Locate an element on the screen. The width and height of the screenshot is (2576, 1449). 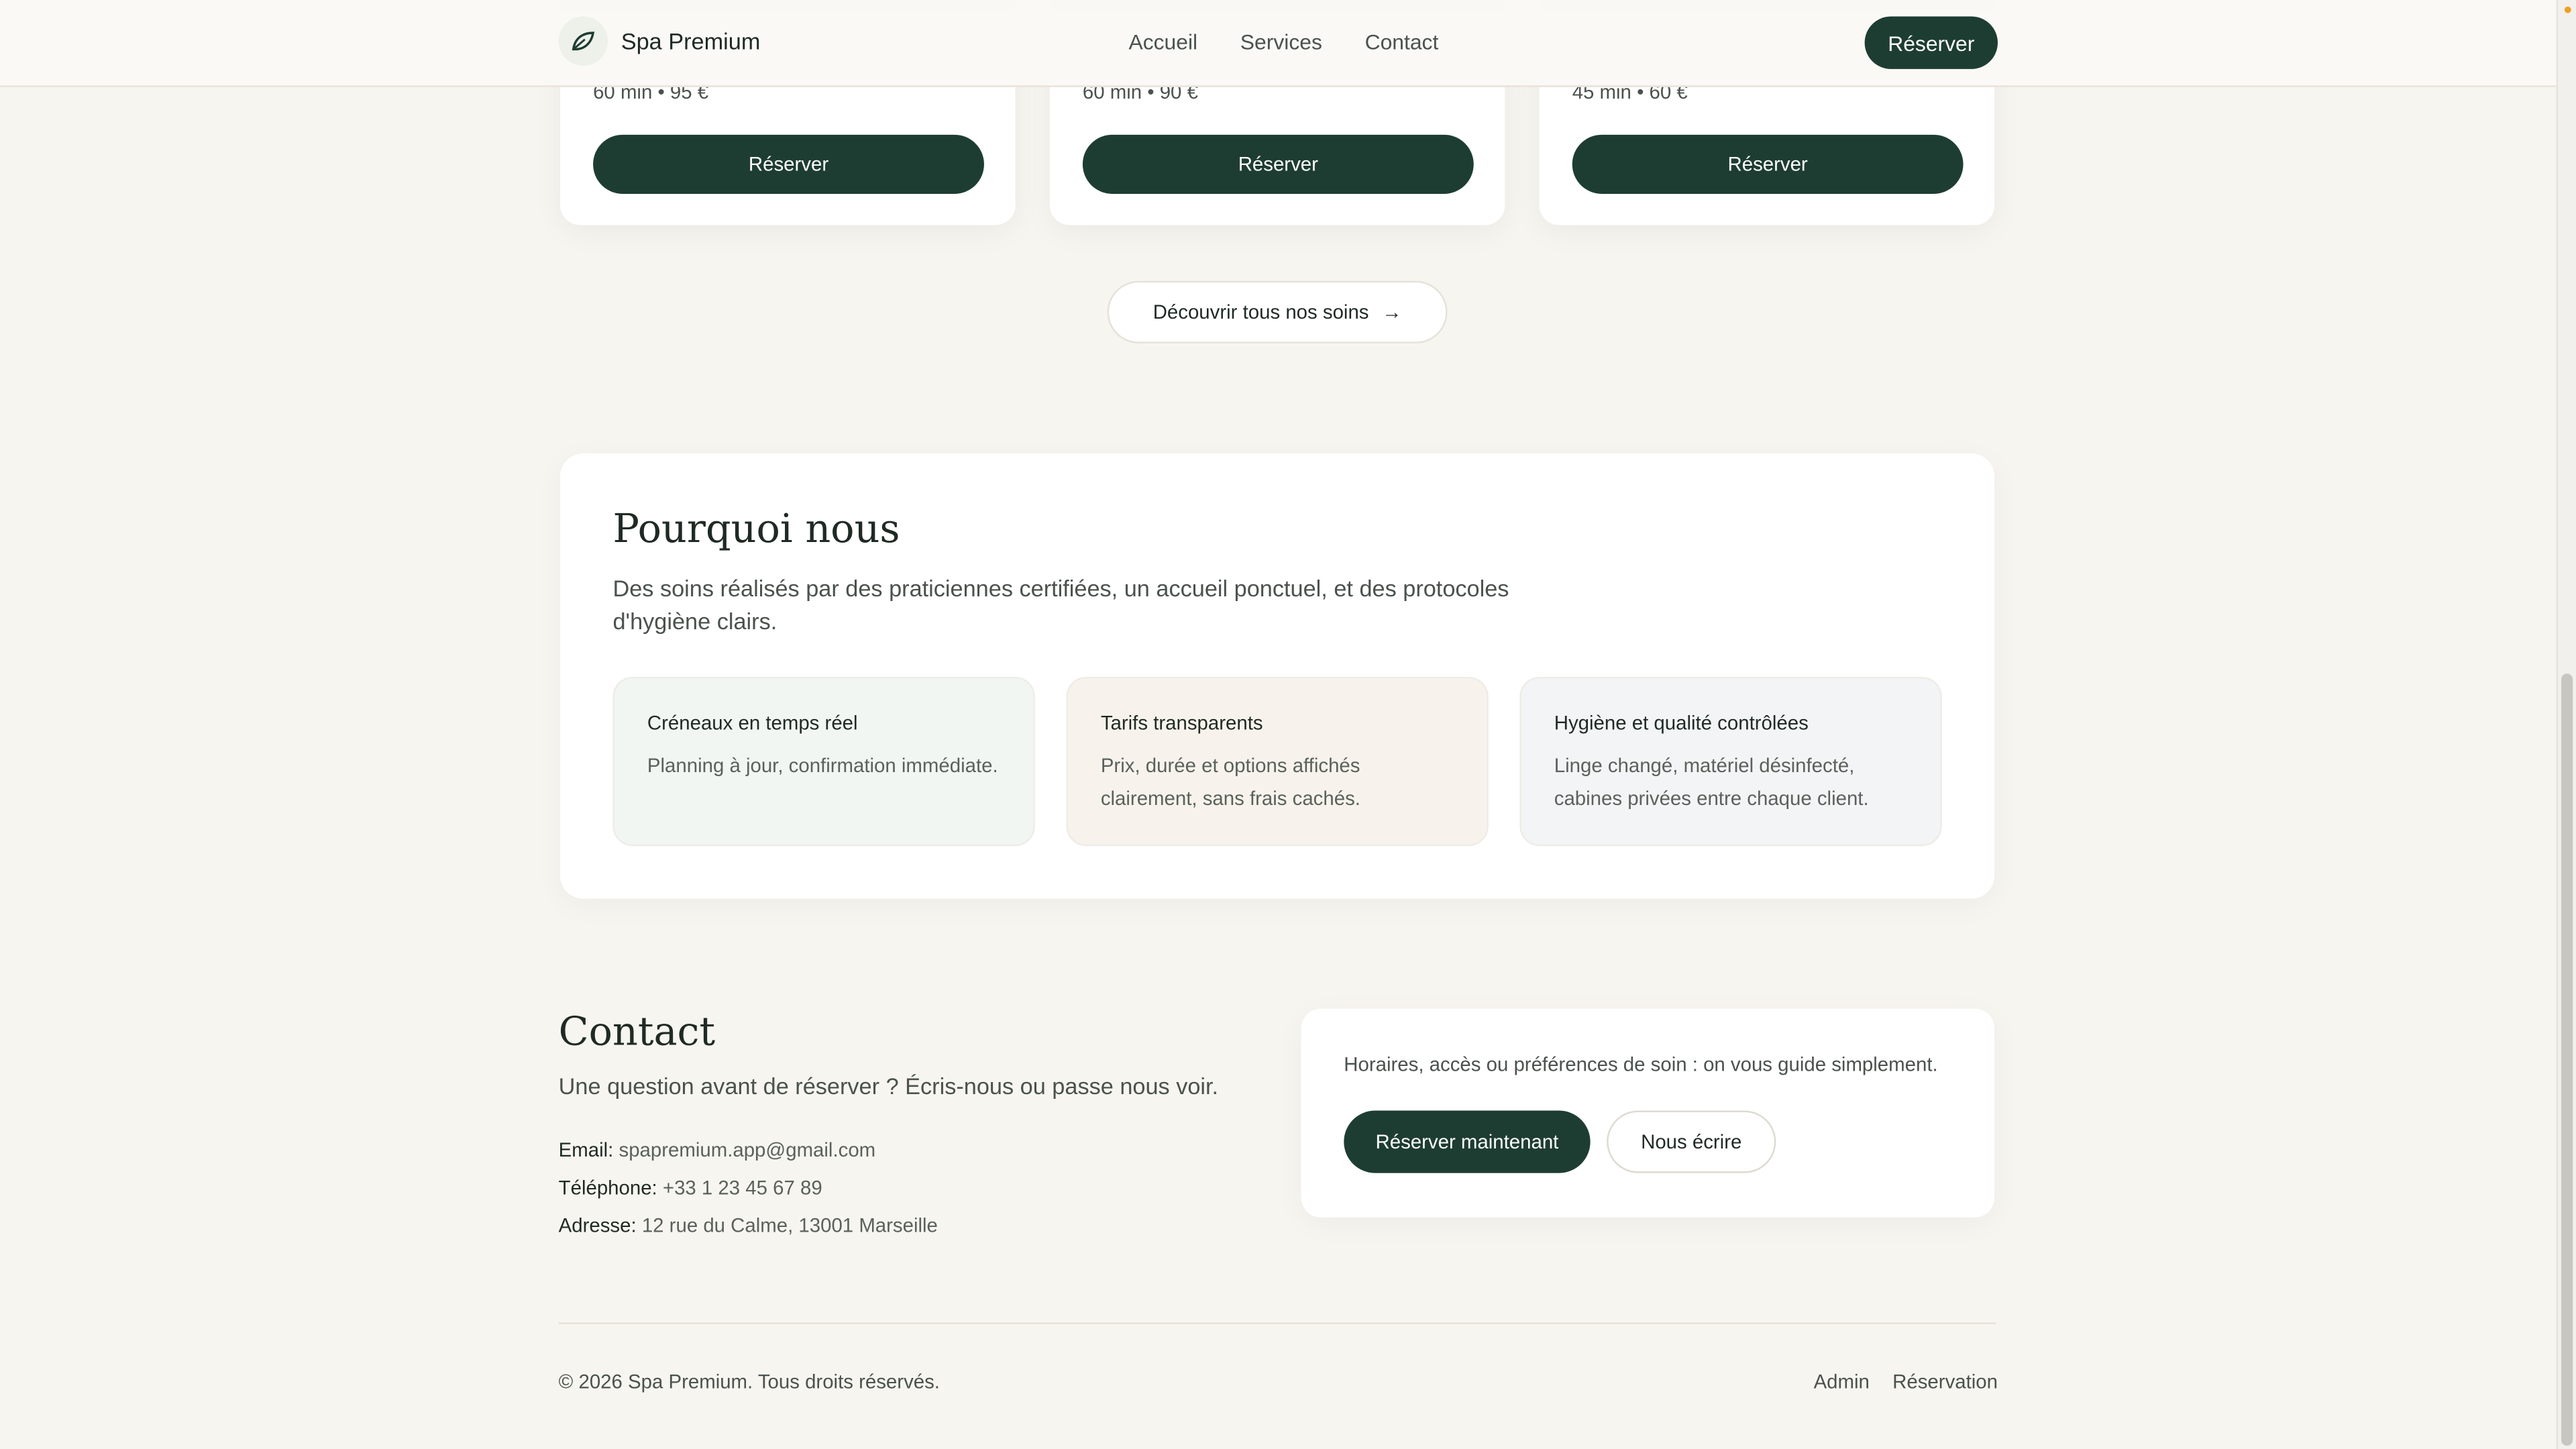
contact-phone: Téléphone: +33 1 23 45 67 89 is located at coordinates (690, 1187).